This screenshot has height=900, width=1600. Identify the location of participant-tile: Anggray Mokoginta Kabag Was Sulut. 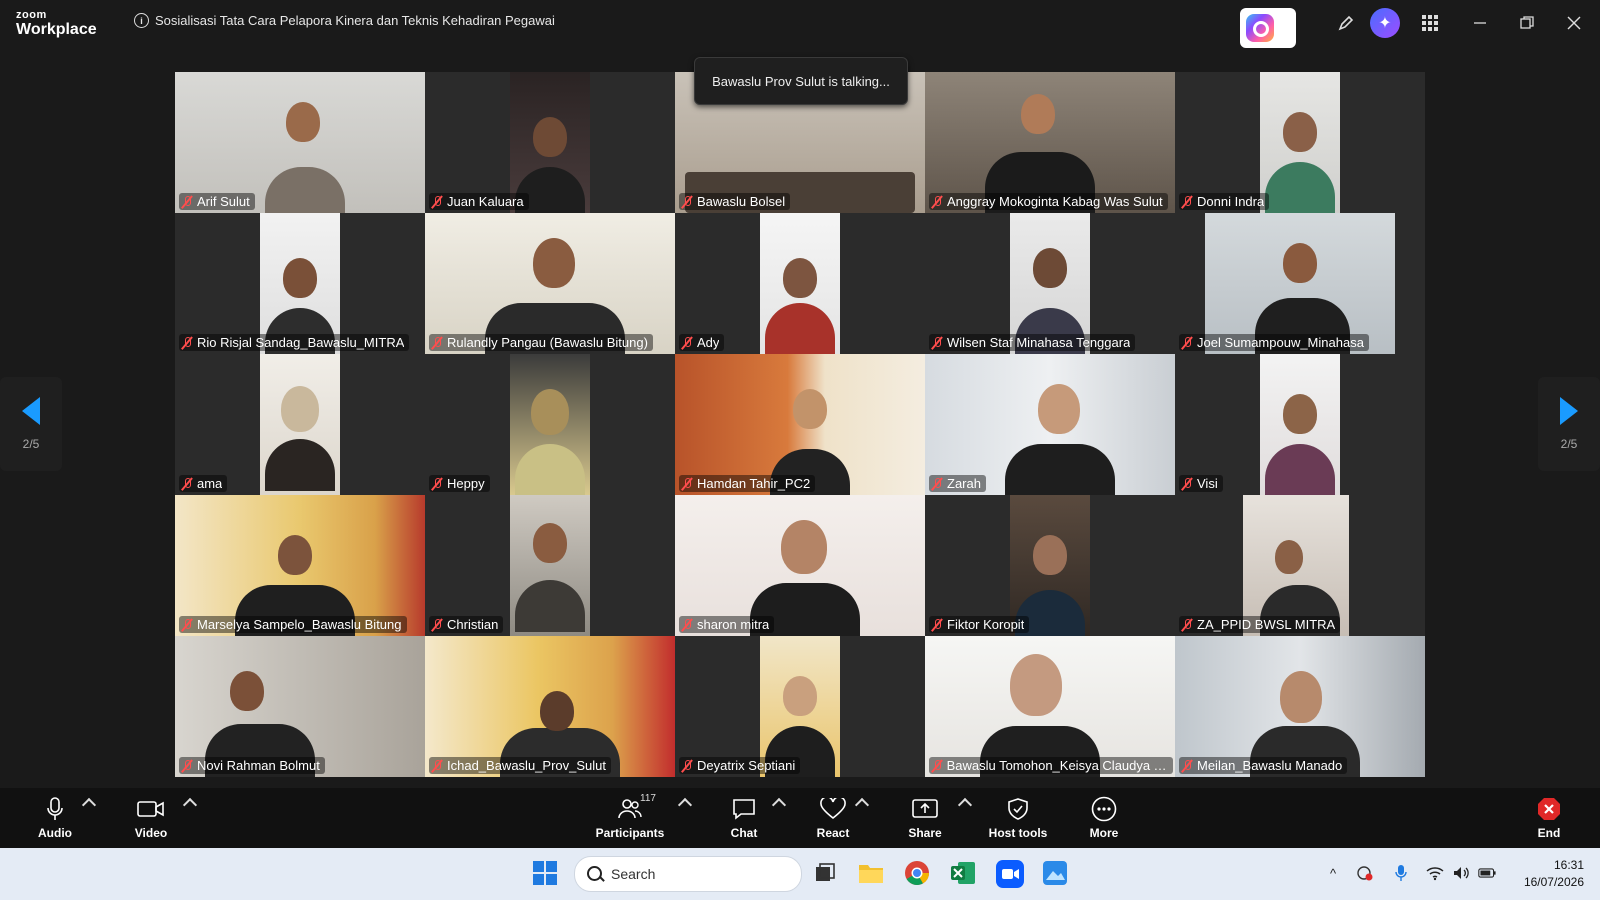
(1050, 142).